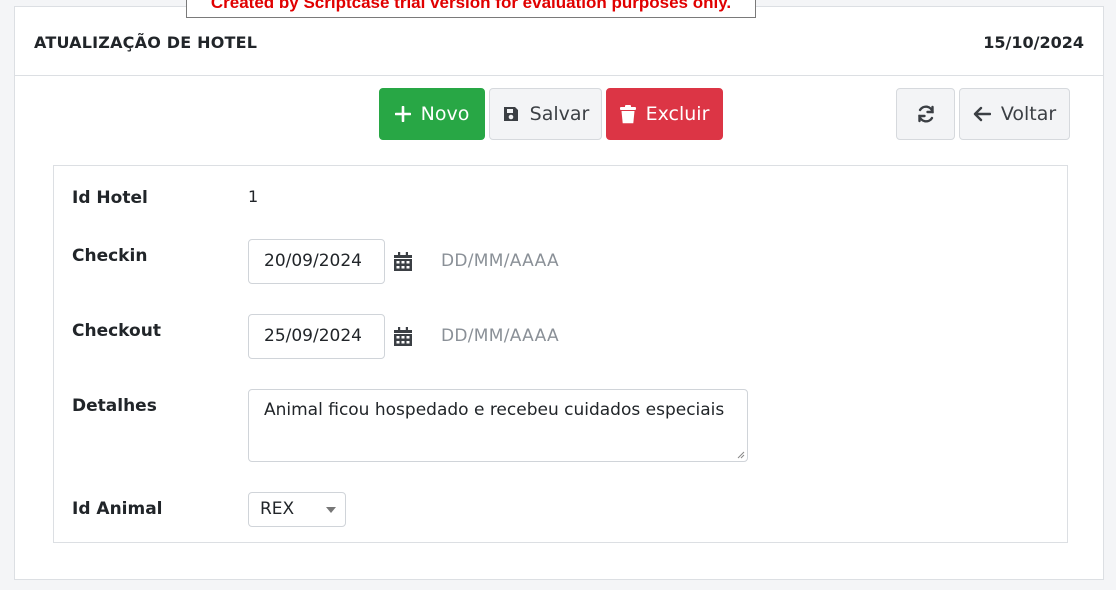  Describe the element at coordinates (1028, 114) in the screenshot. I see `back-button-label: Voltar` at that location.